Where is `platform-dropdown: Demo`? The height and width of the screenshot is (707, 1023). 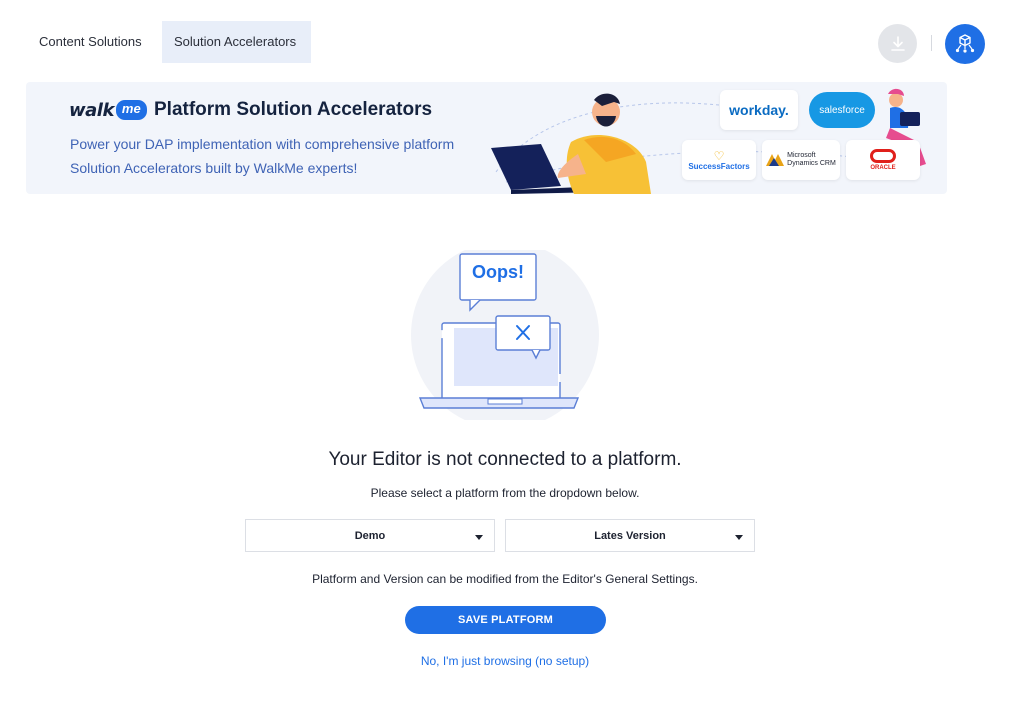 platform-dropdown: Demo is located at coordinates (370, 535).